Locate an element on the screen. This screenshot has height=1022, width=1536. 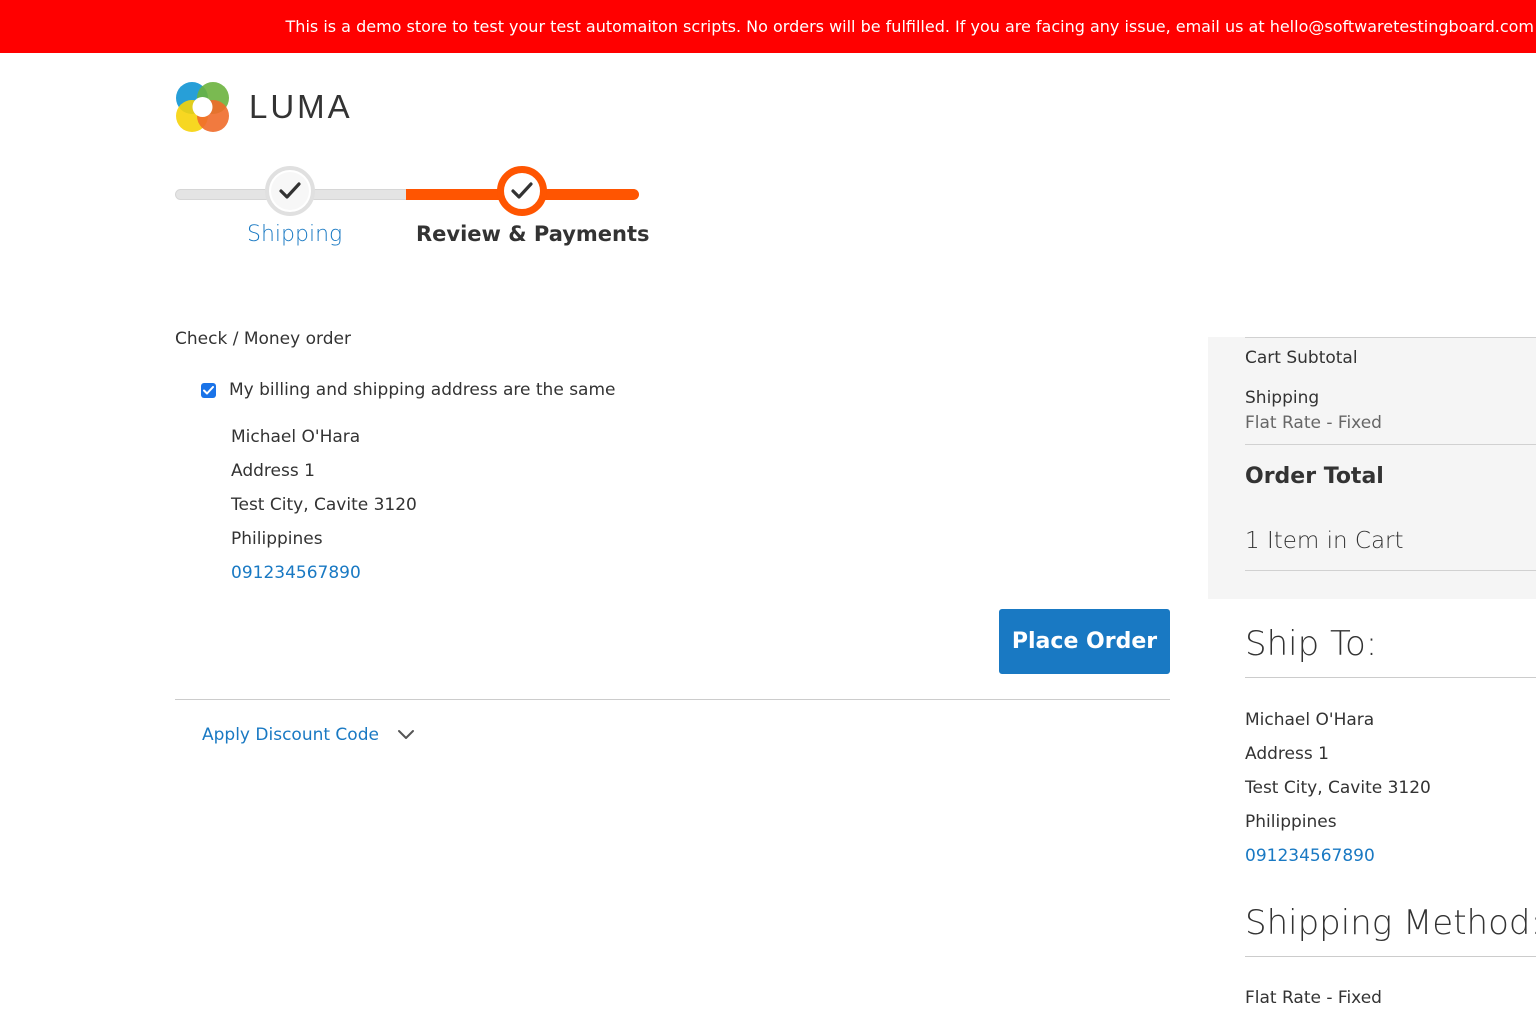
ship-to-title: Ship To: is located at coordinates (1311, 644).